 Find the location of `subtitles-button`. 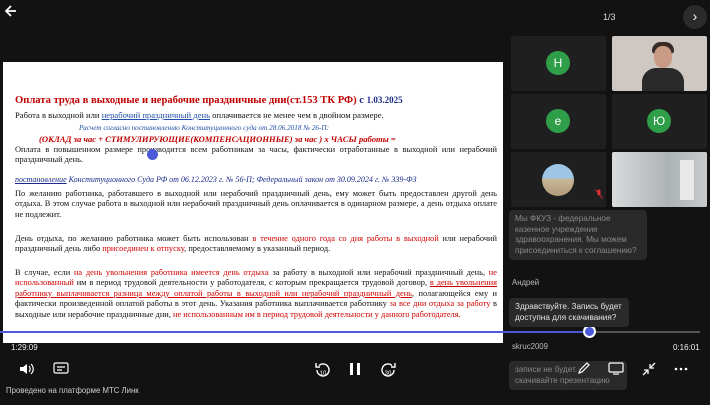

subtitles-button is located at coordinates (61, 370).